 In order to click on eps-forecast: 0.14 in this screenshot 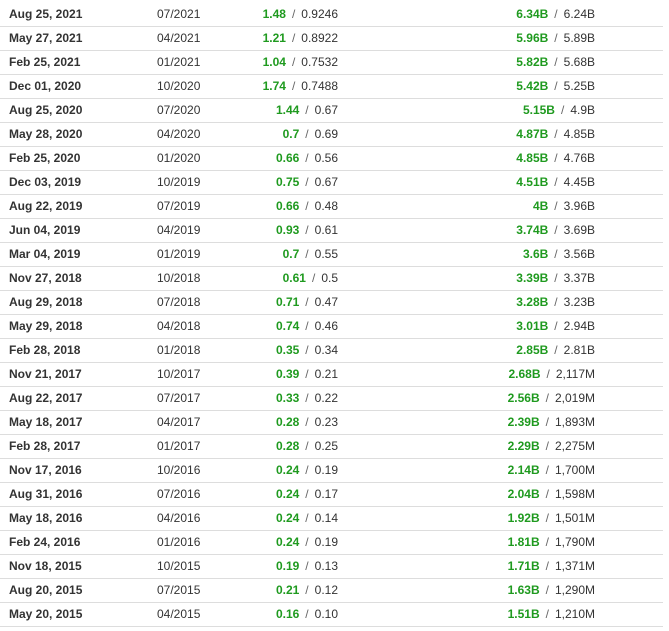, I will do `click(326, 518)`.